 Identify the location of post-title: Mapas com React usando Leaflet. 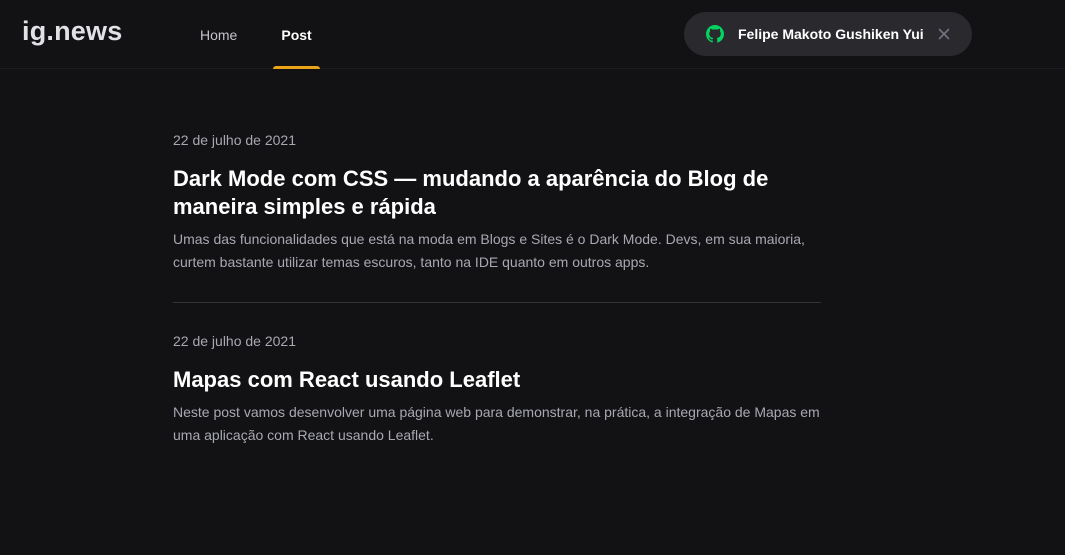
(497, 380).